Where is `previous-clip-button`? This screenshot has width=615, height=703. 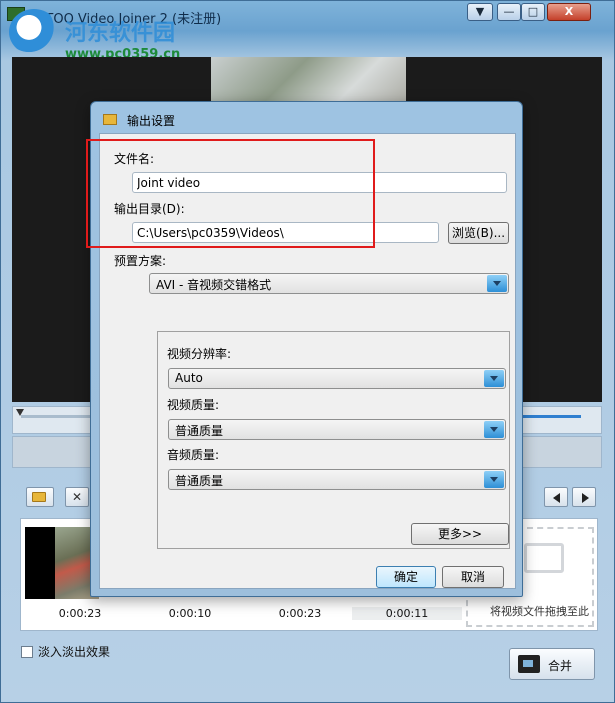
previous-clip-button is located at coordinates (556, 497).